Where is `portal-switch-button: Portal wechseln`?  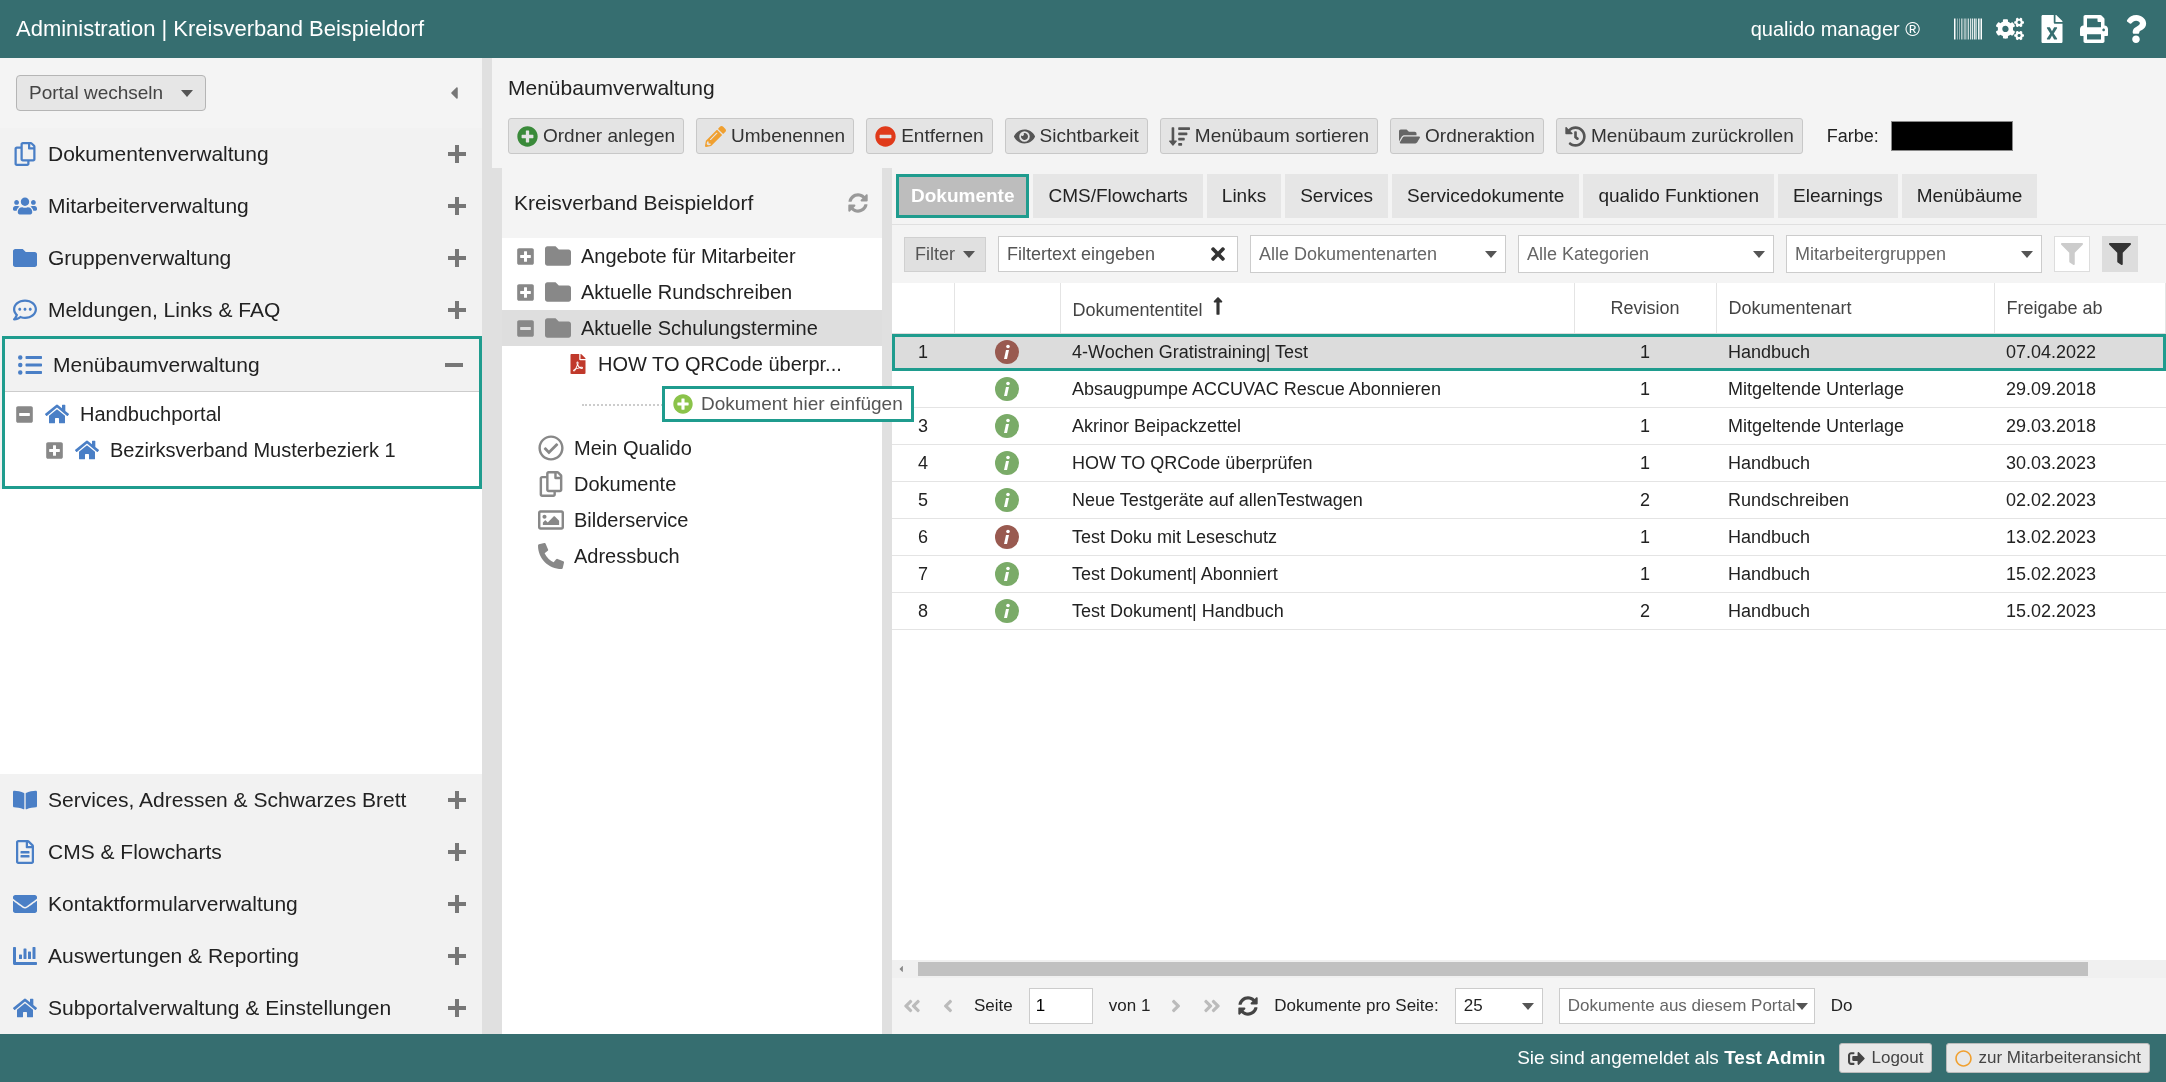
portal-switch-button: Portal wechseln is located at coordinates (111, 93).